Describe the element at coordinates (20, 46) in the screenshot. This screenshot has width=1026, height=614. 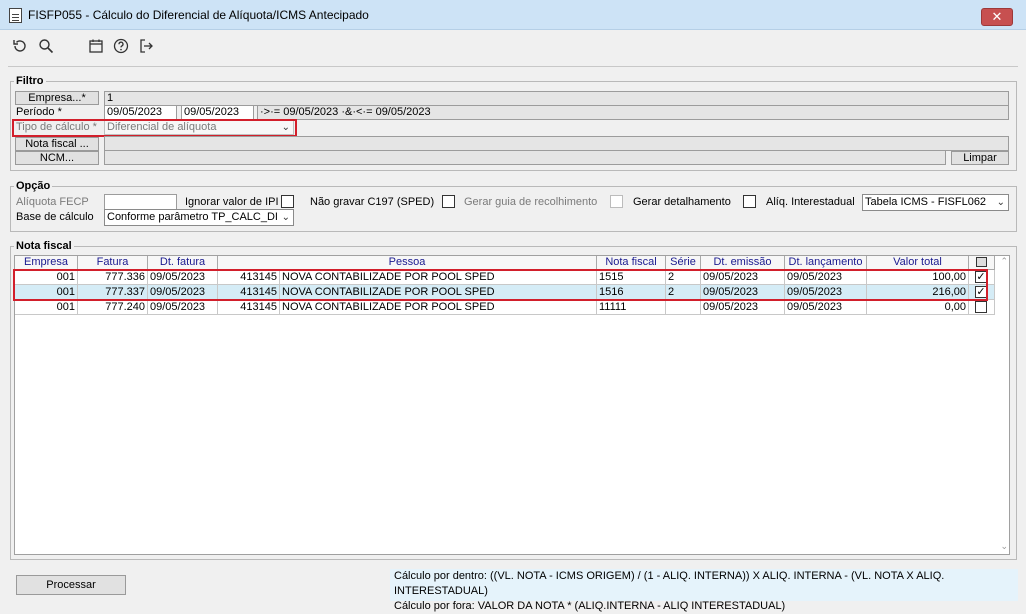
I see `refresh-icon` at that location.